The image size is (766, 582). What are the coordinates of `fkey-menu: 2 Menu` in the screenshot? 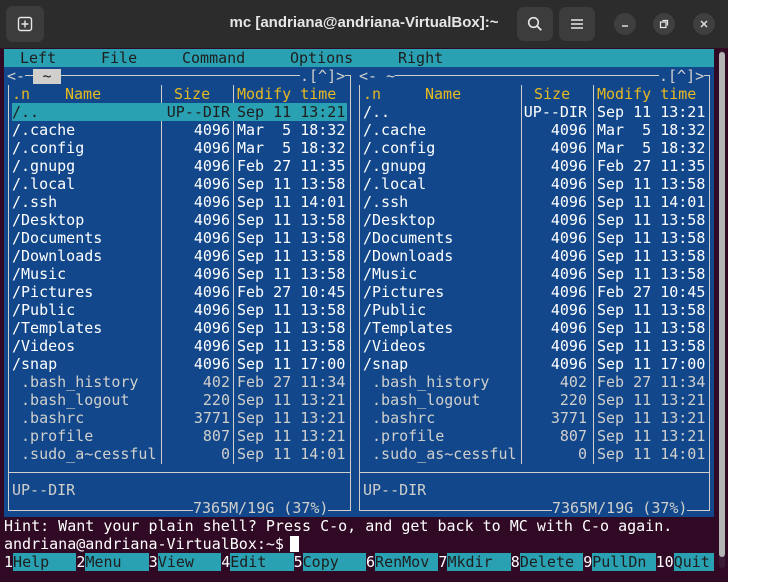 It's located at (112, 562).